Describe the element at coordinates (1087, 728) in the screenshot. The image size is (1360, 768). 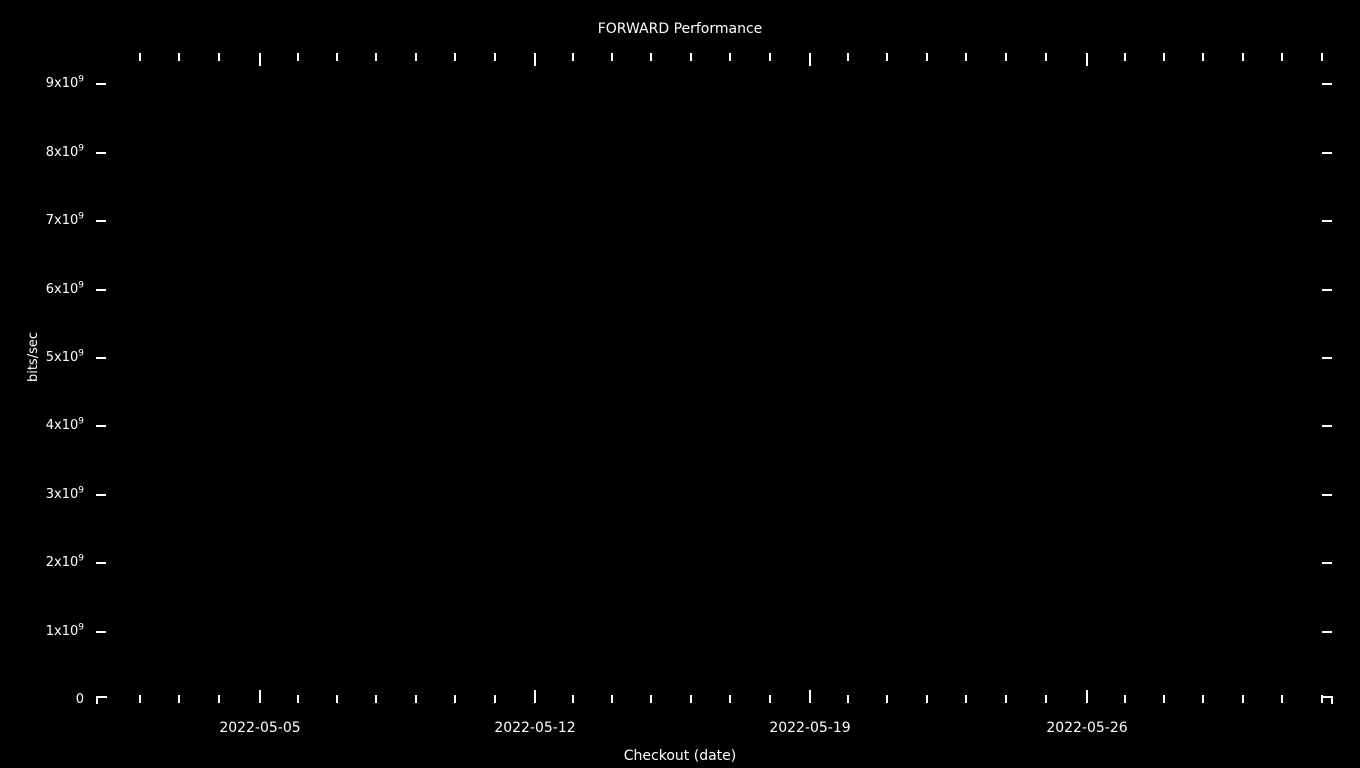
I see `x-axis-tick-label: 2022-05-26` at that location.